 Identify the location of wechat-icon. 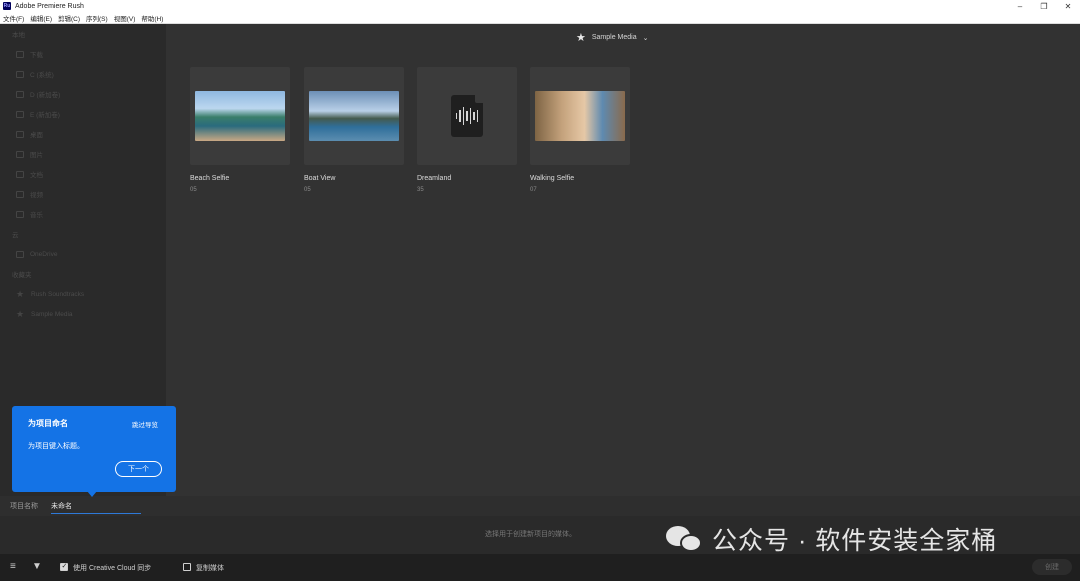
(685, 539).